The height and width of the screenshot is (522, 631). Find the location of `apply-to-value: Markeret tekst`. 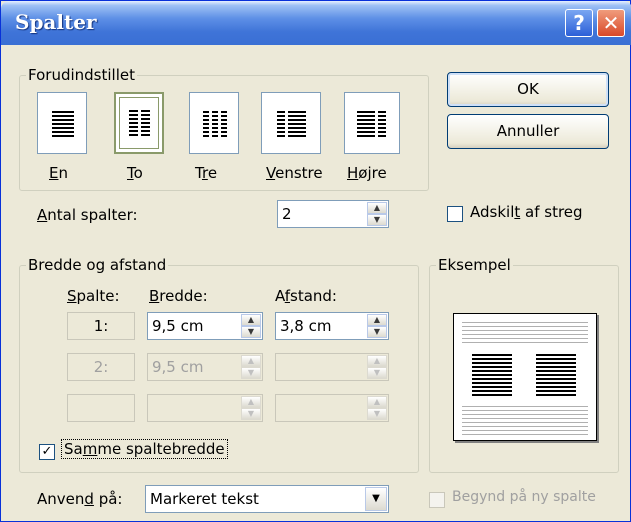

apply-to-value: Markeret tekst is located at coordinates (204, 499).